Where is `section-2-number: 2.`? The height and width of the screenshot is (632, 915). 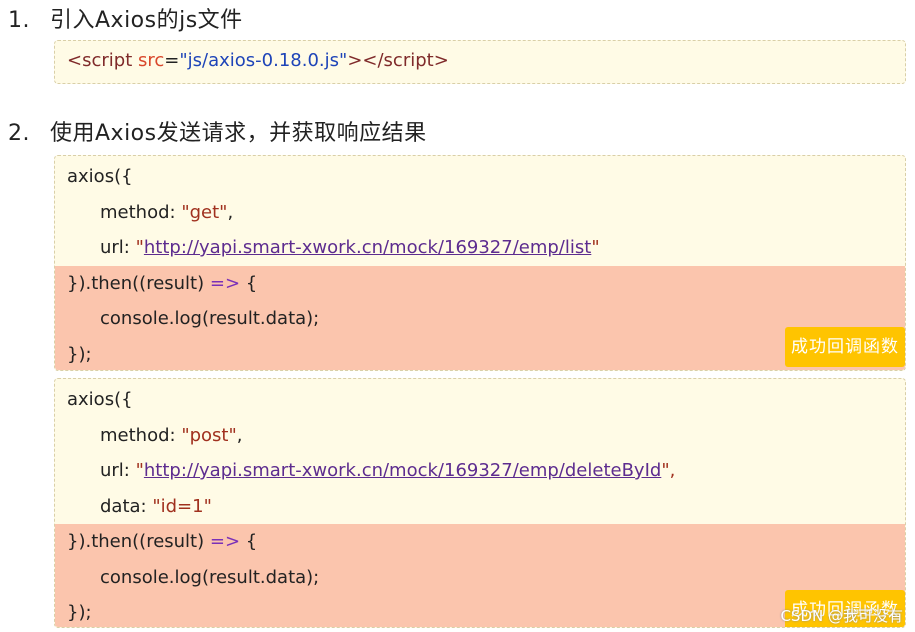 section-2-number: 2. is located at coordinates (19, 133).